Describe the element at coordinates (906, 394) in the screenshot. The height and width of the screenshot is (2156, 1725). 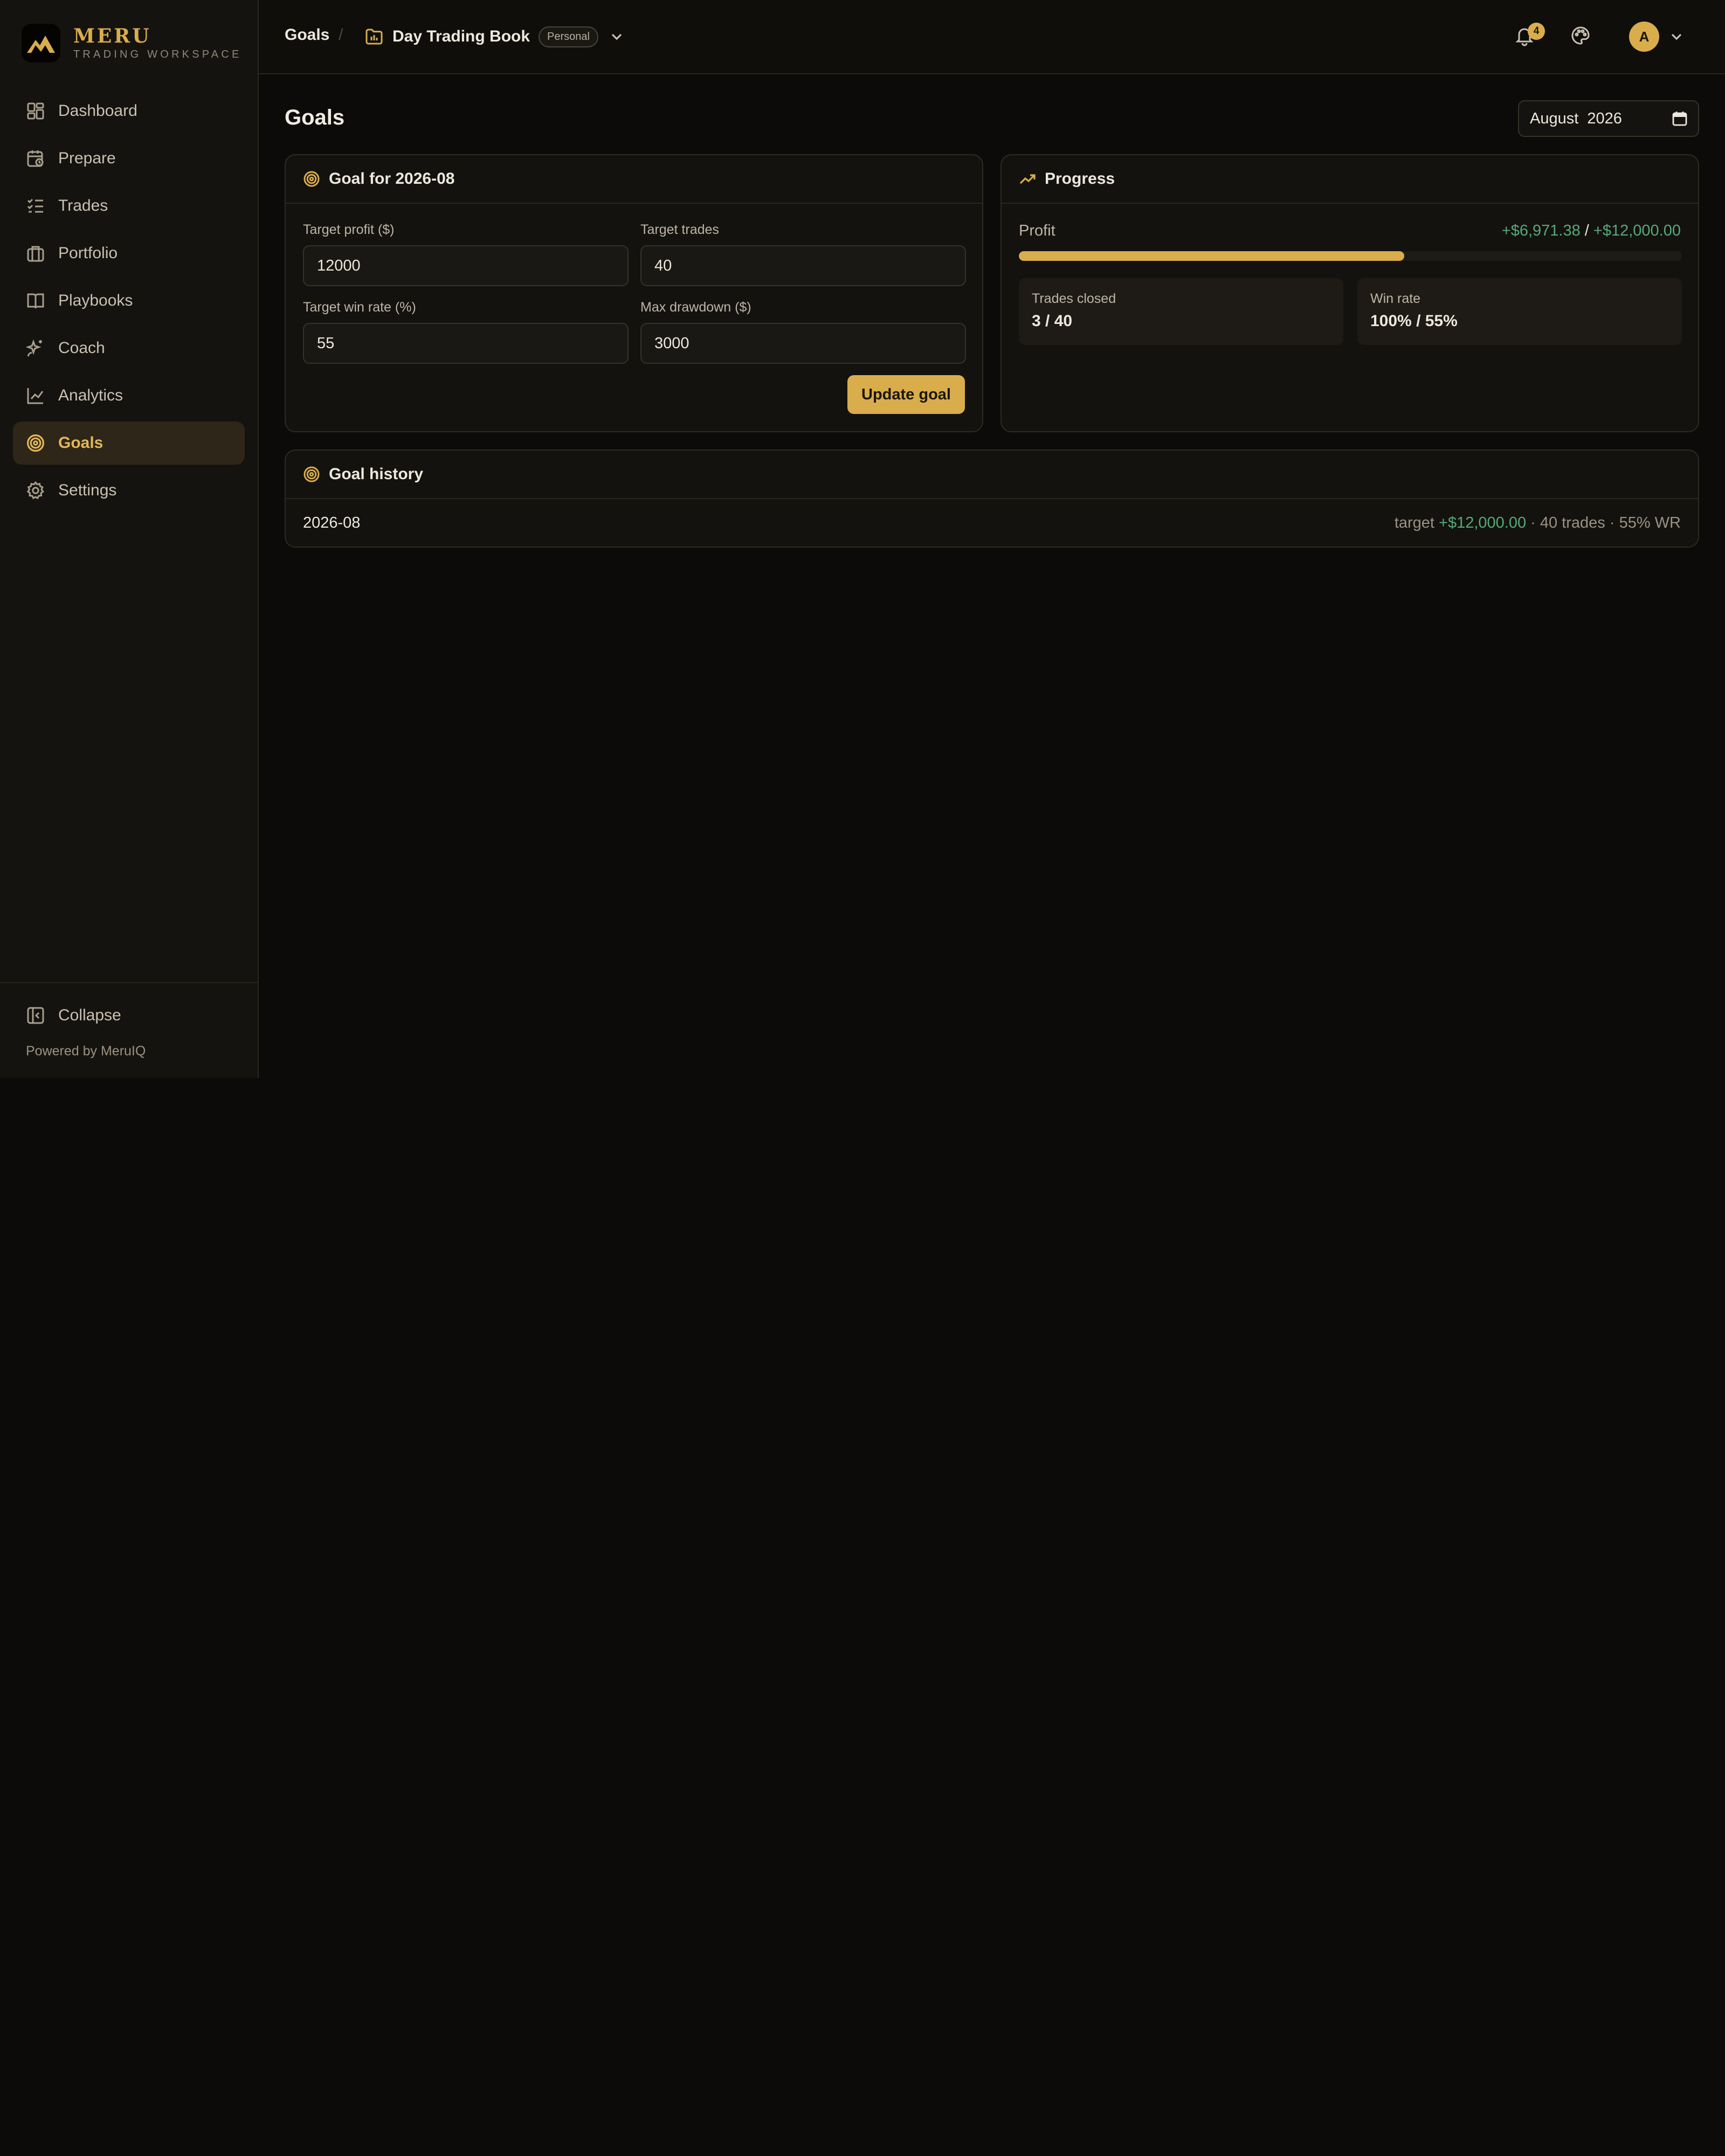
I see `update-goal-button: Update goal` at that location.